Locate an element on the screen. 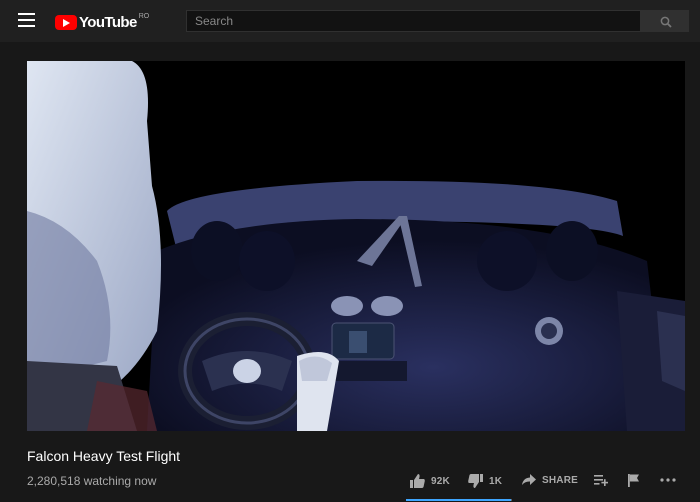 This screenshot has width=700, height=502. search-icon is located at coordinates (666, 22).